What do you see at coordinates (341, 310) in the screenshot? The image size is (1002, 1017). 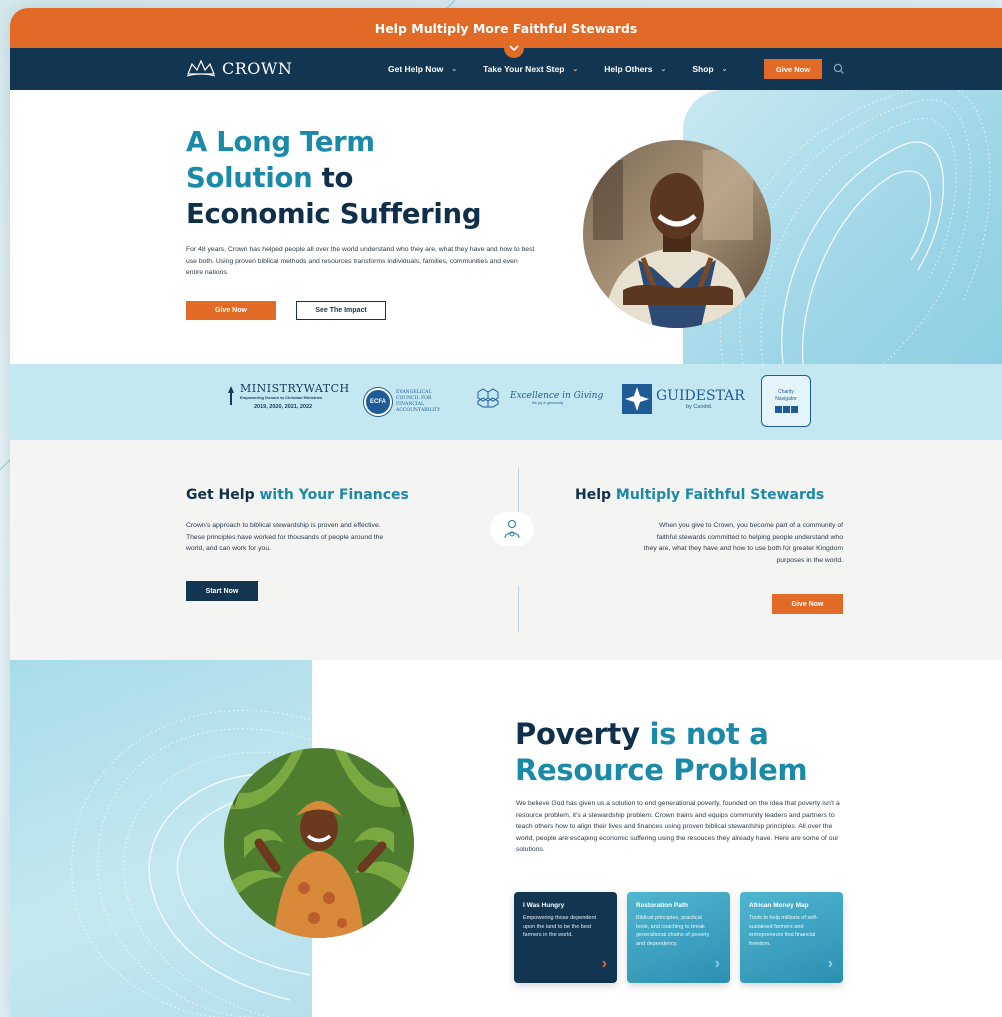 I see `see-the-impact-button: See The Impact` at bounding box center [341, 310].